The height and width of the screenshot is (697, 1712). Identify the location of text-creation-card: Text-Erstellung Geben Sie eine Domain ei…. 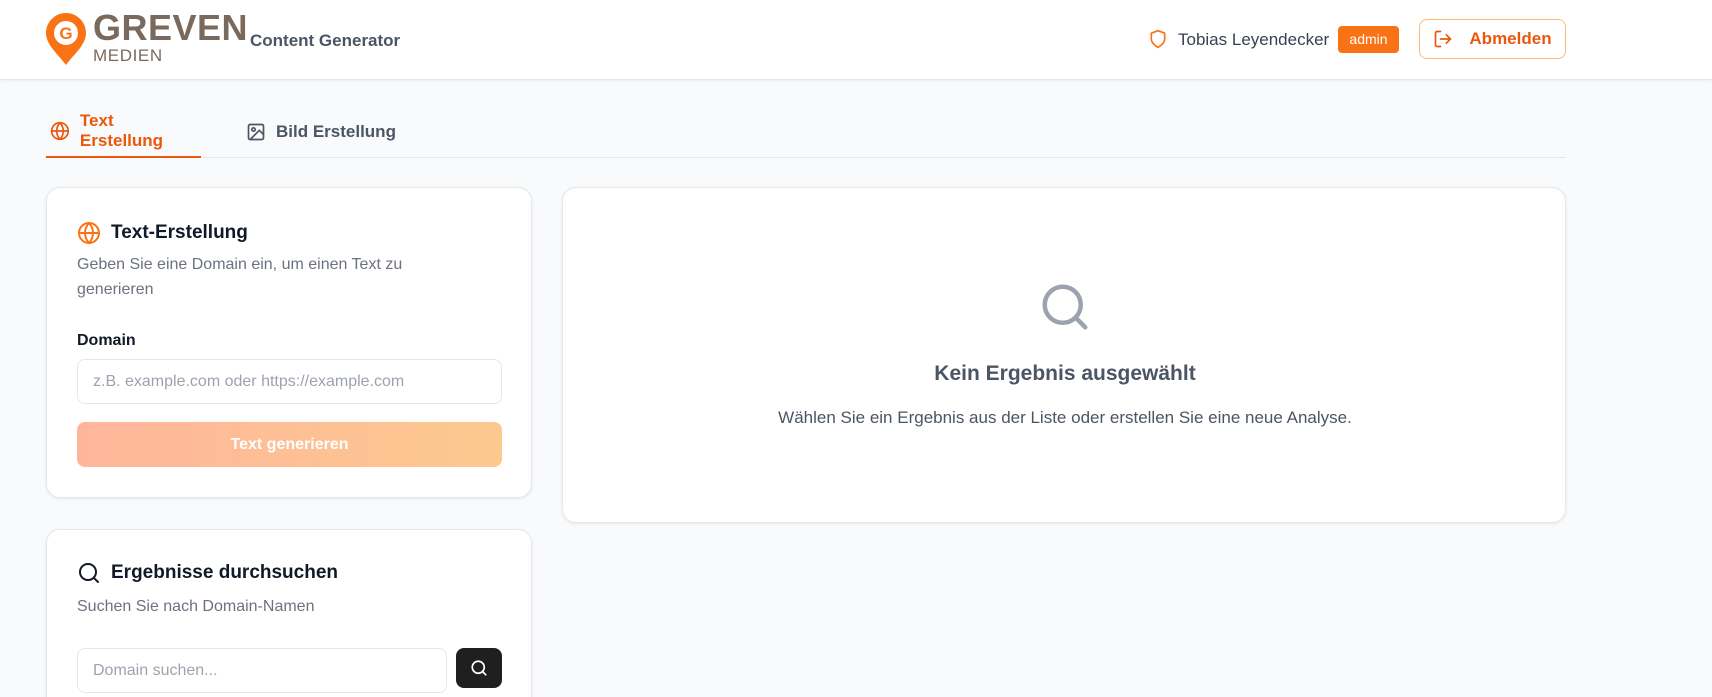
(289, 342).